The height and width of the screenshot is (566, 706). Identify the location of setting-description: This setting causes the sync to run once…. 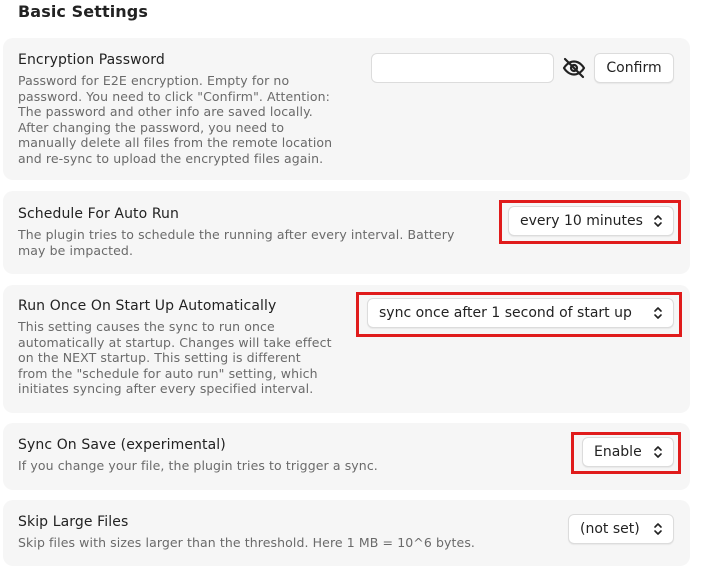
(190, 358).